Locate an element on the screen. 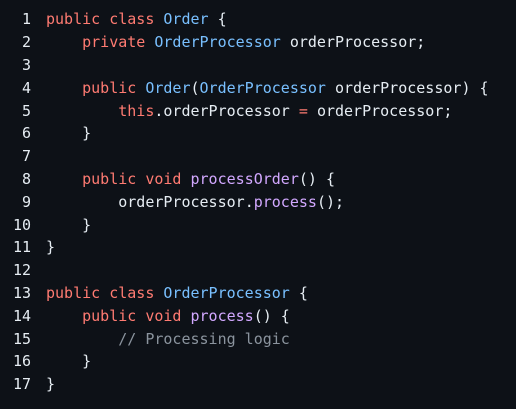  code-line: 3 is located at coordinates (258, 65).